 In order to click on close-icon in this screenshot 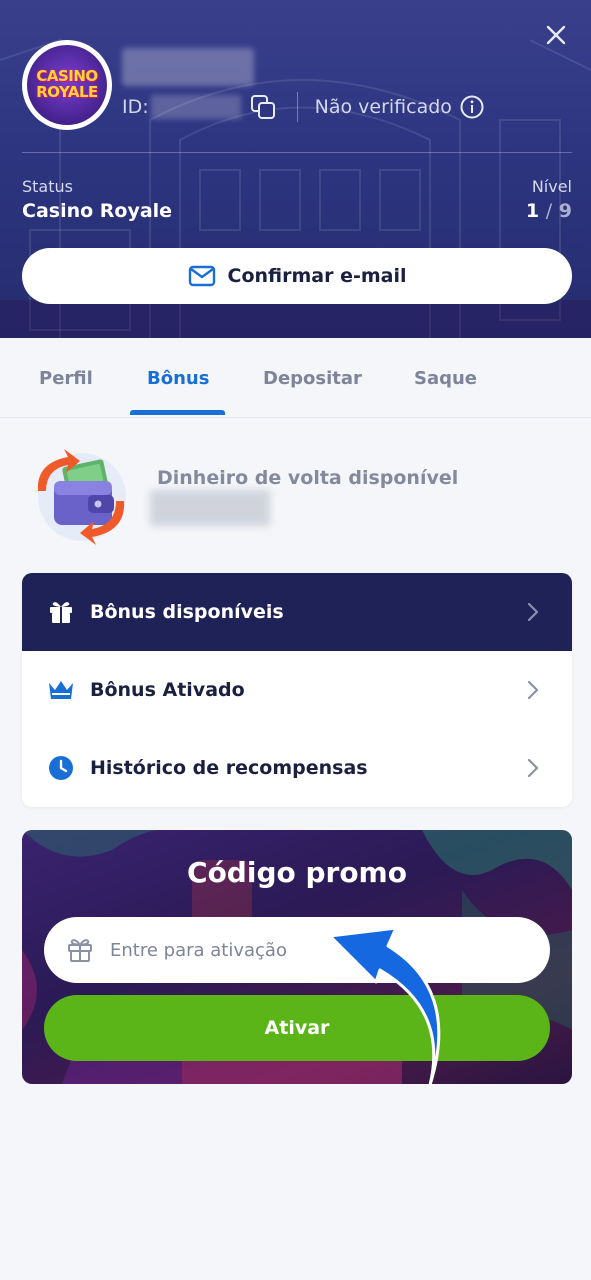, I will do `click(556, 35)`.